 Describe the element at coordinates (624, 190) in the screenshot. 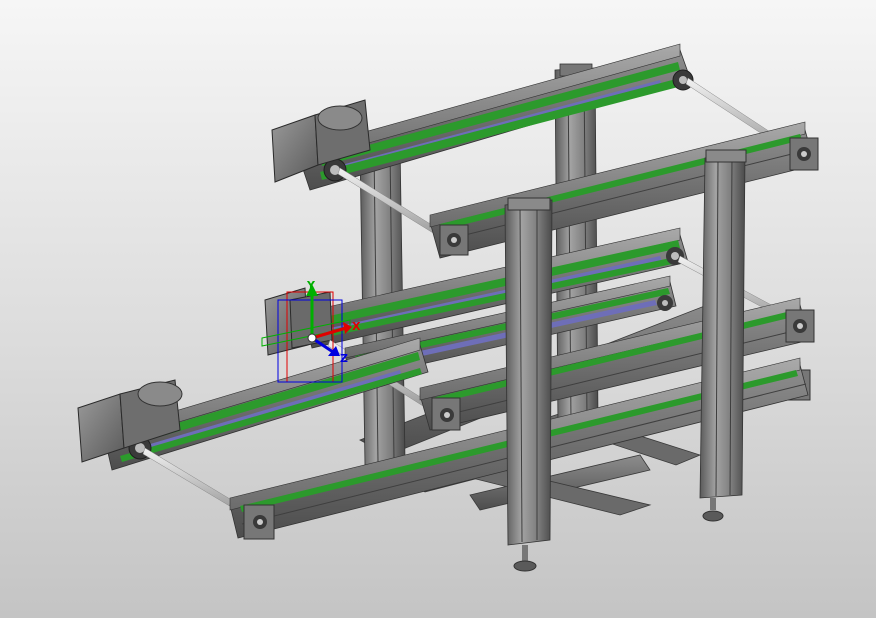

I see `conveyor-top-front` at that location.